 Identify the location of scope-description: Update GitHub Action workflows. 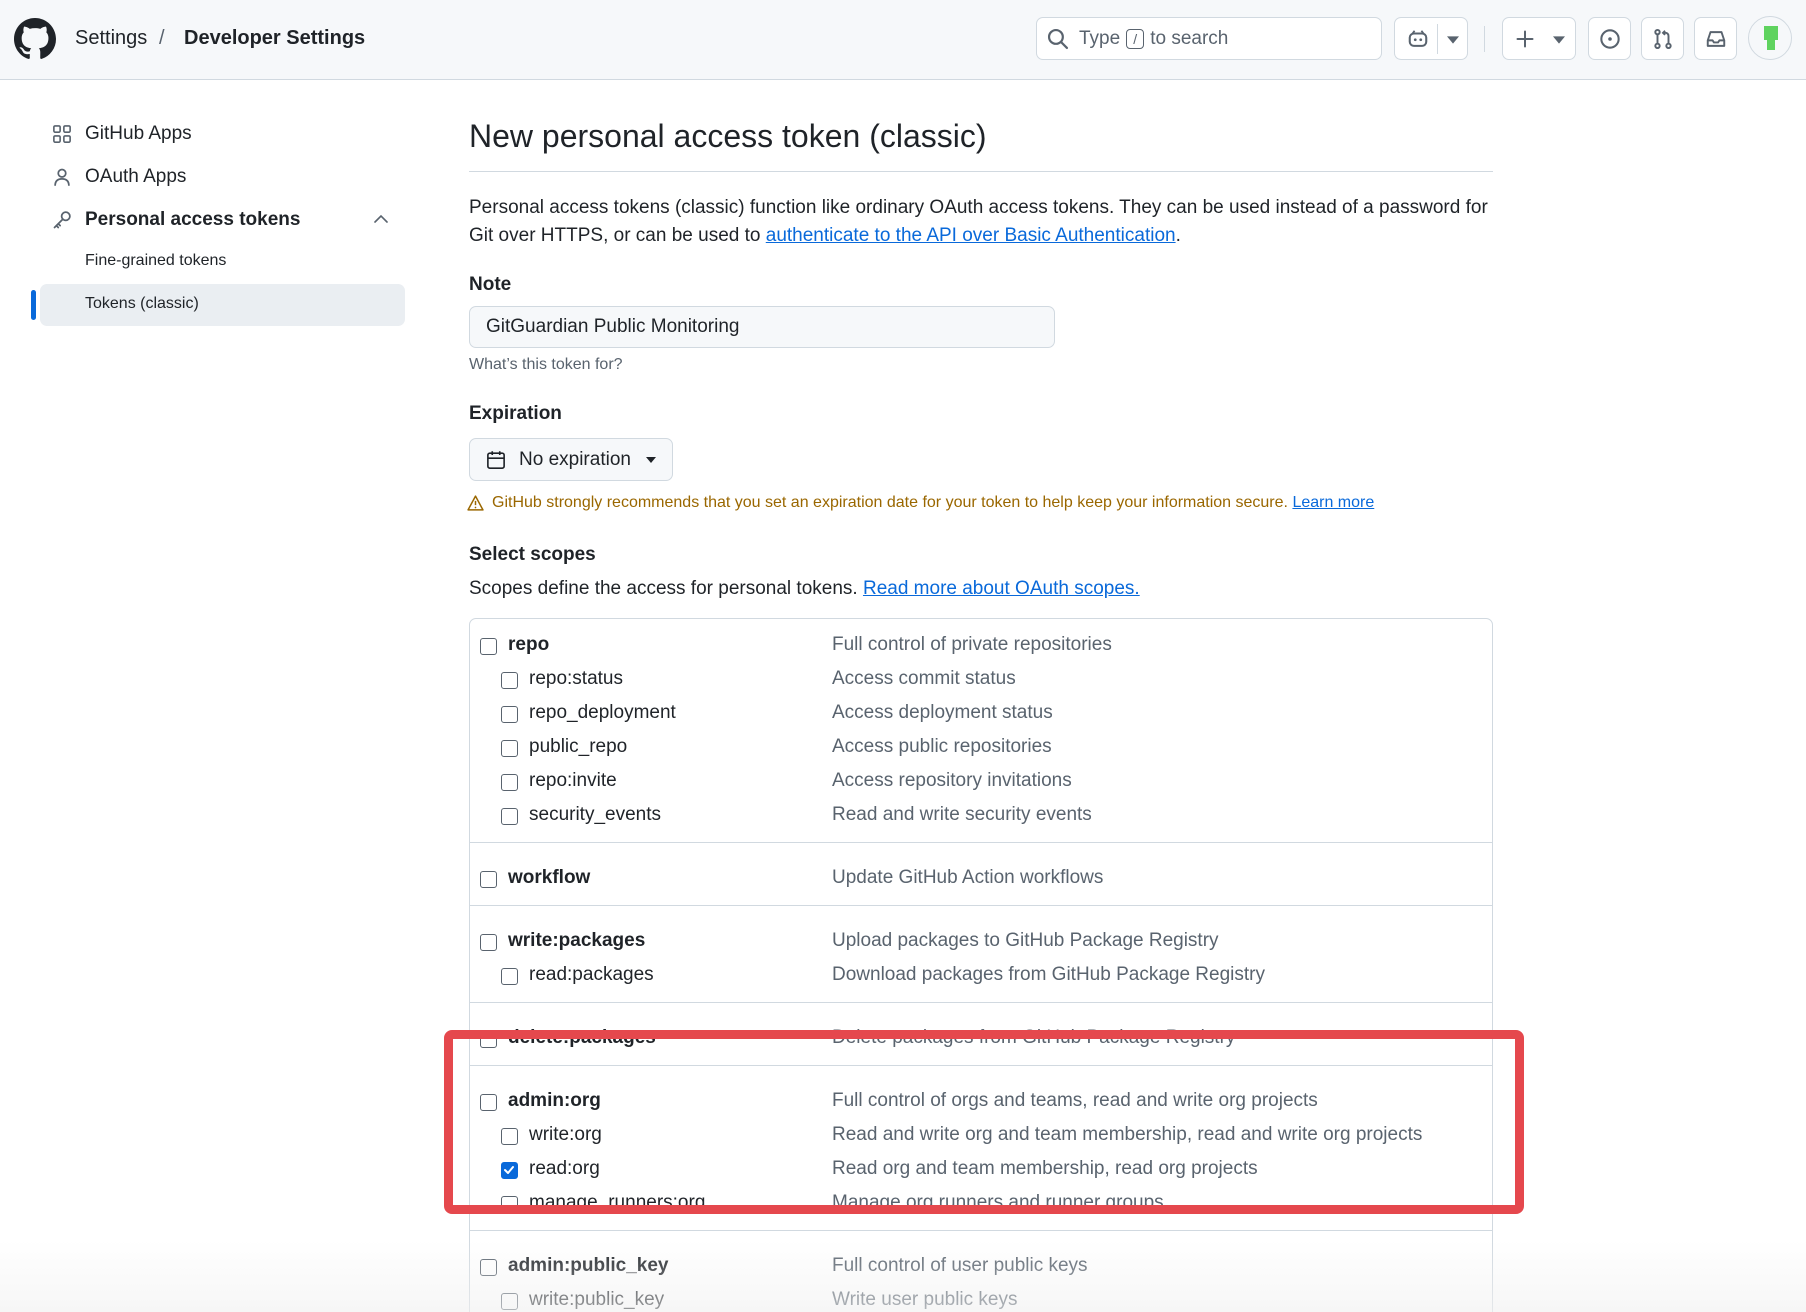
(968, 877).